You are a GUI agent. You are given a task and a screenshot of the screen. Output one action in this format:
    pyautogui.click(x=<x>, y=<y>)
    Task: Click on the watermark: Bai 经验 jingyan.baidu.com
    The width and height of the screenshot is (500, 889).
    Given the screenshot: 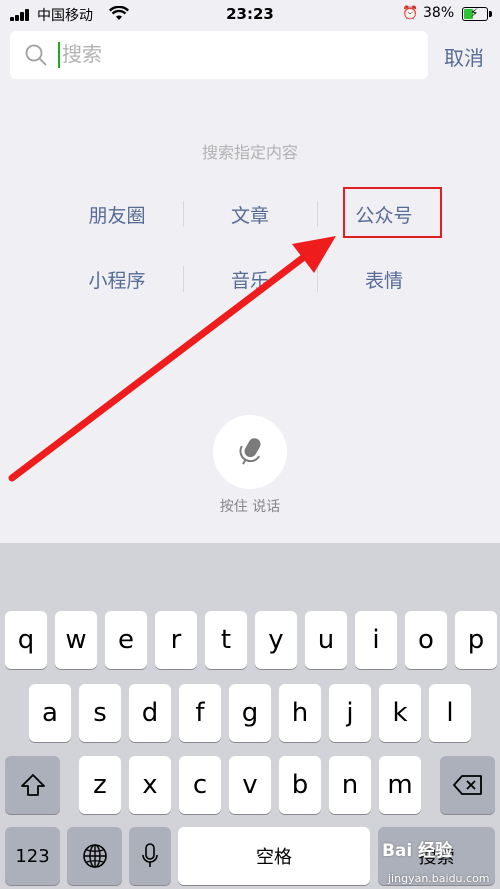 What is the action you would take?
    pyautogui.click(x=441, y=862)
    